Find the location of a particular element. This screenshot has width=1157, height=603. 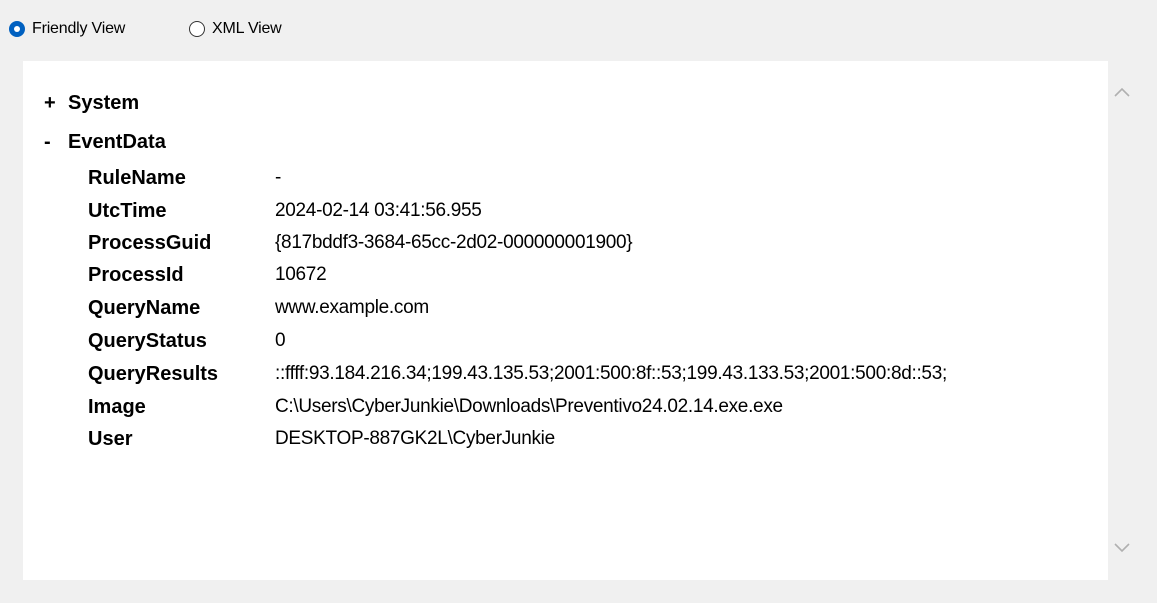

field-value: 10672 is located at coordinates (301, 274).